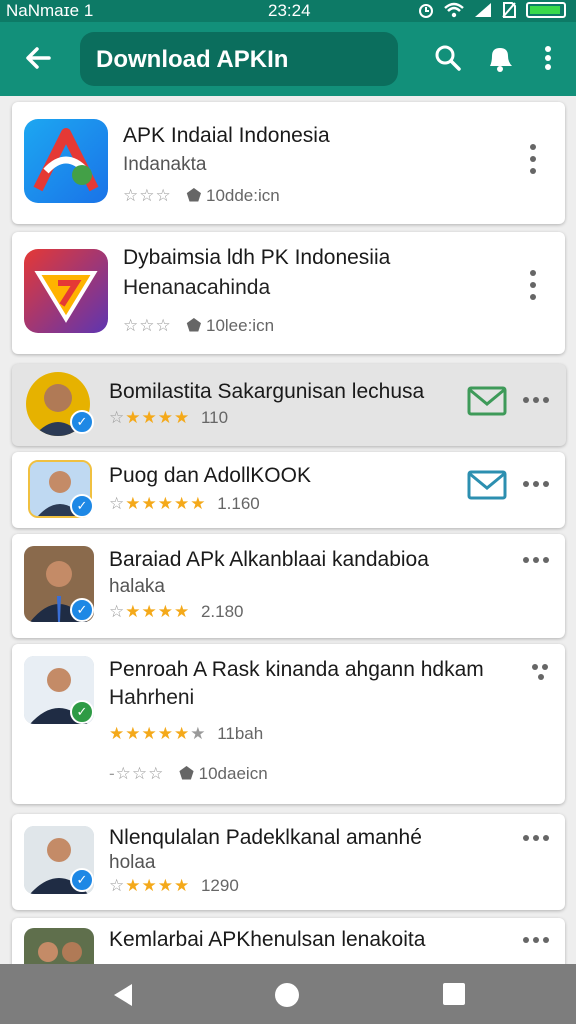  I want to click on rating-text: 1.160, so click(238, 503).